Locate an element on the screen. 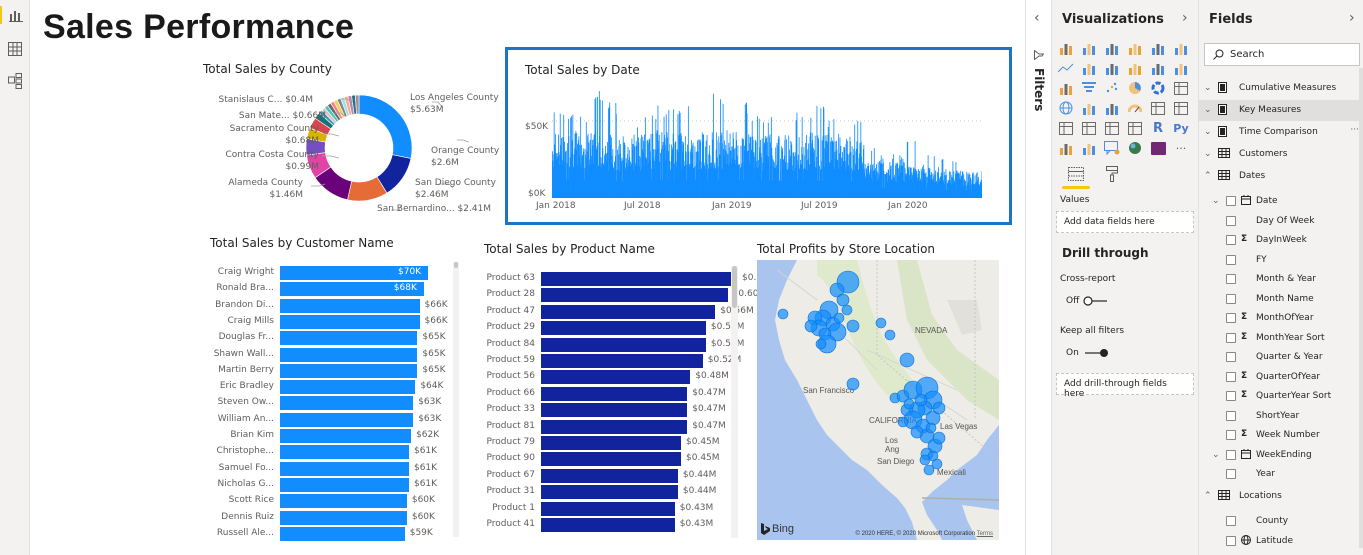 The image size is (1363, 555). line-chart-icon is located at coordinates (1066, 68).